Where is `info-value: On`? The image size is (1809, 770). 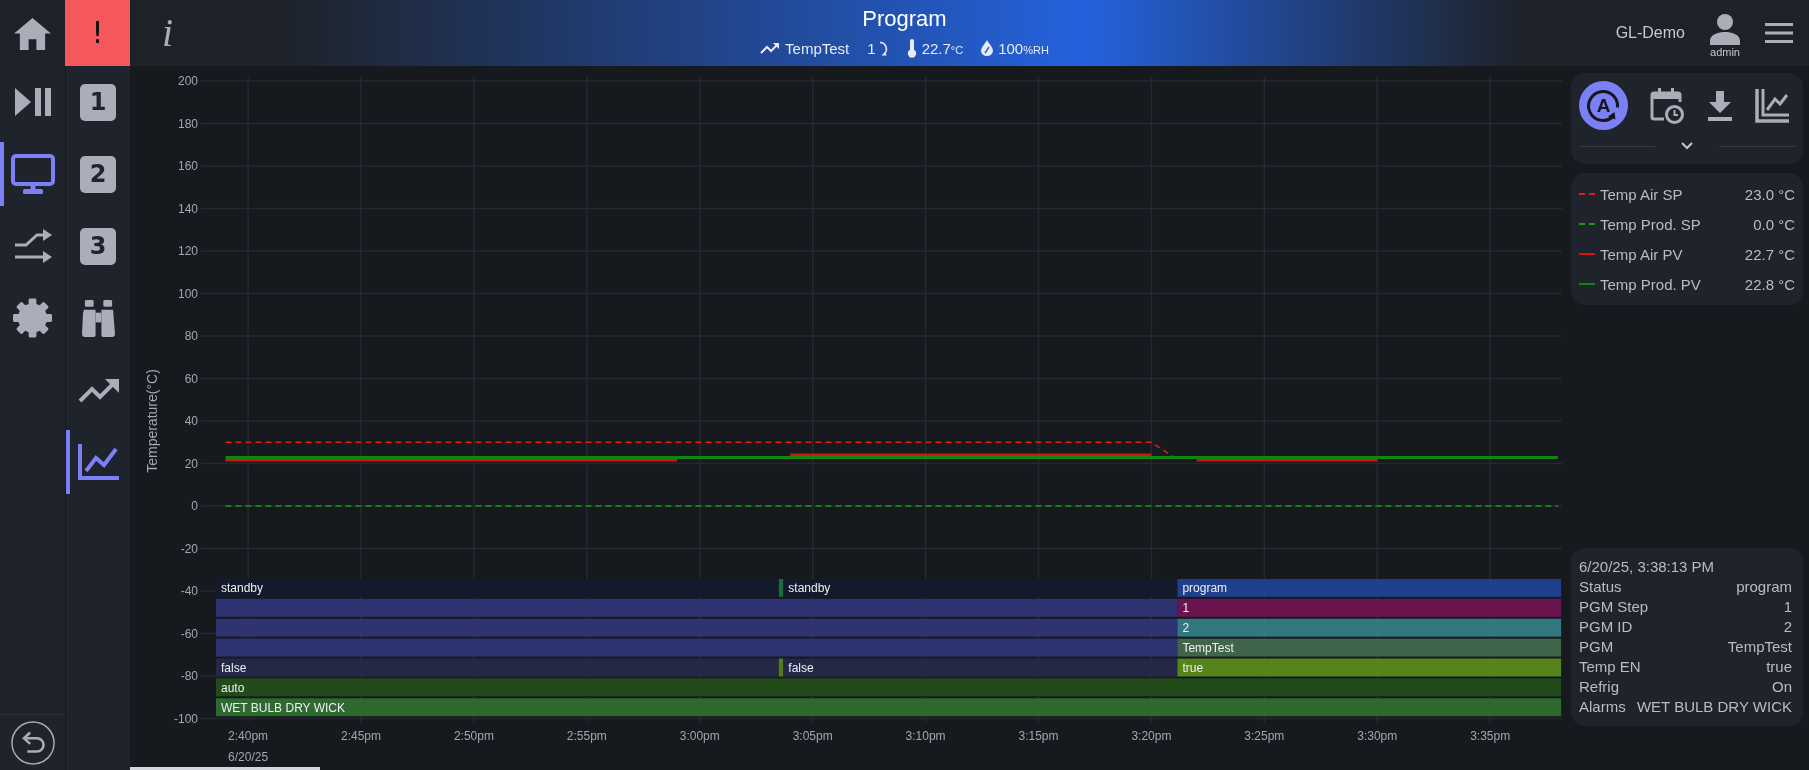 info-value: On is located at coordinates (1782, 687).